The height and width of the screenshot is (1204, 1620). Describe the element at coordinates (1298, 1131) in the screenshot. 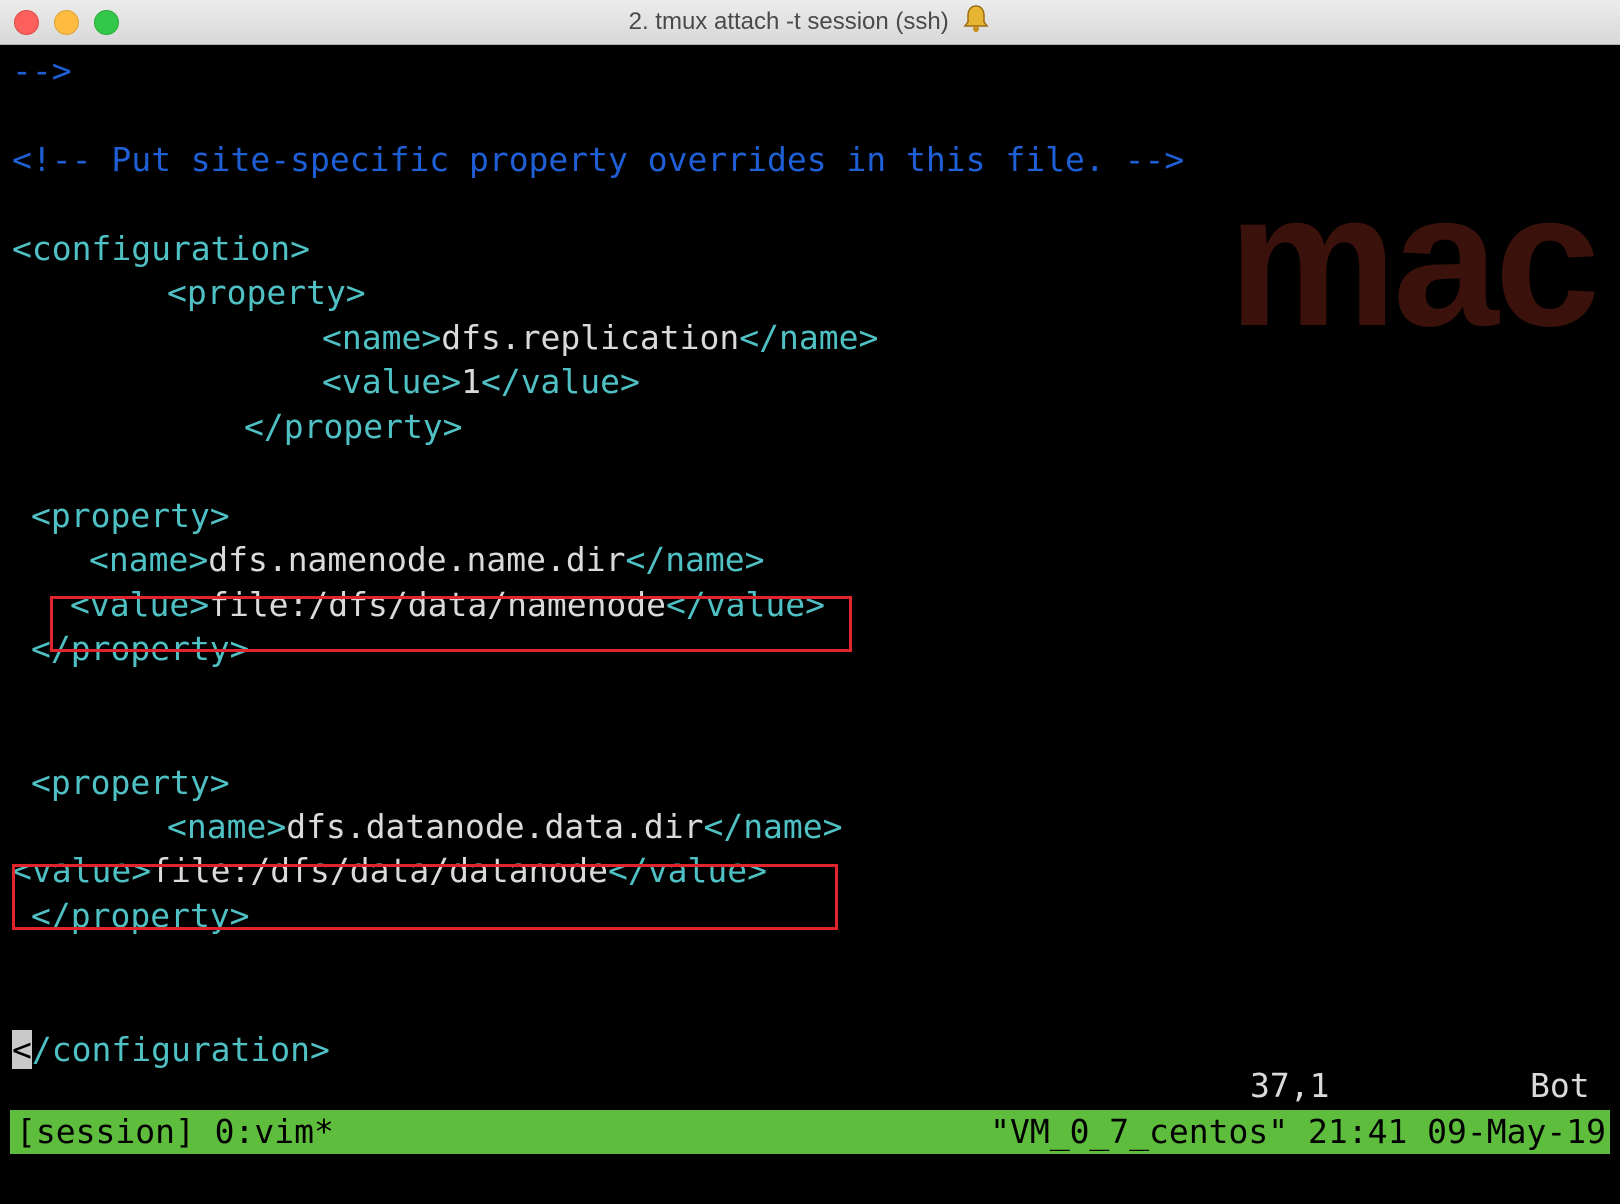

I see `tmux-host-clock: "VM_0_7_centos" 21:41 09-May-19` at that location.